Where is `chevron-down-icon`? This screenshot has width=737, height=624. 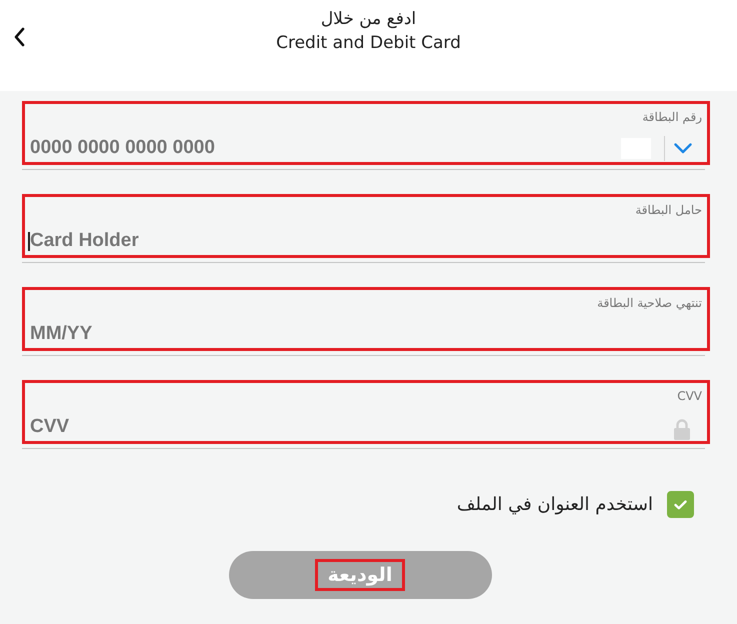
chevron-down-icon is located at coordinates (683, 148).